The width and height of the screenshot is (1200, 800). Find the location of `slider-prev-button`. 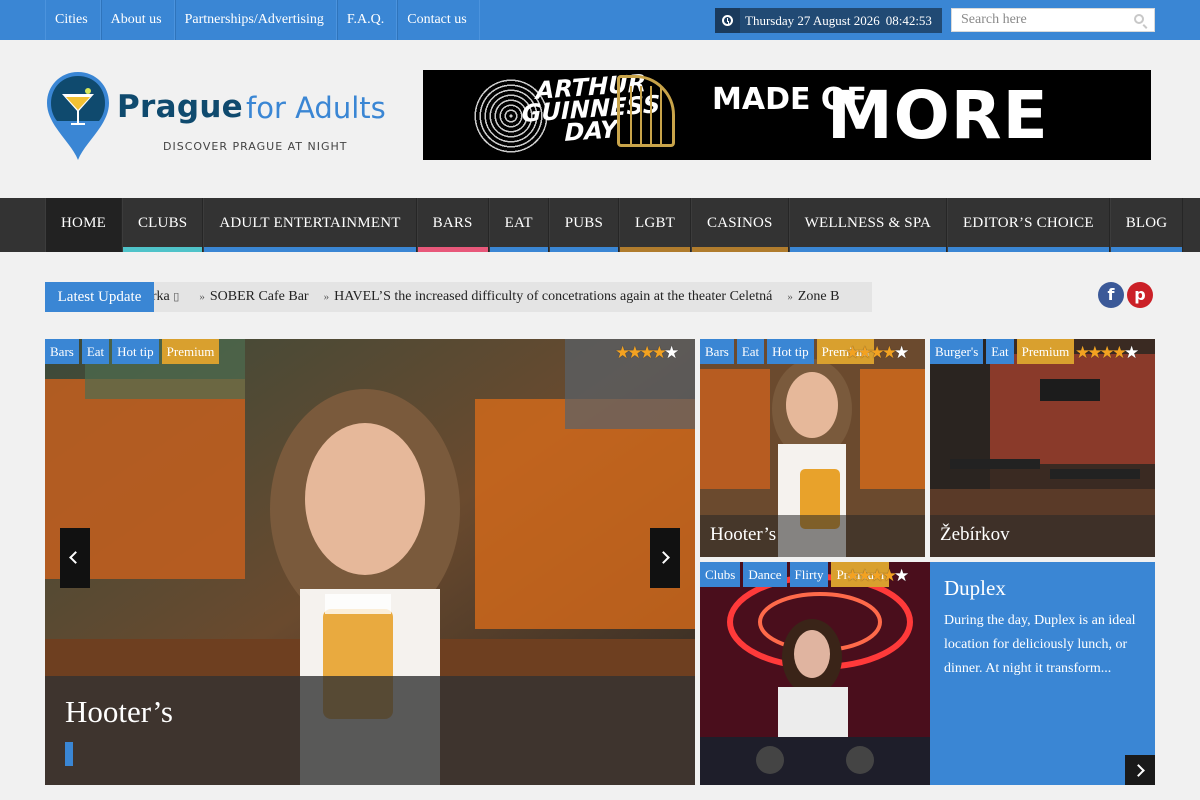

slider-prev-button is located at coordinates (75, 558).